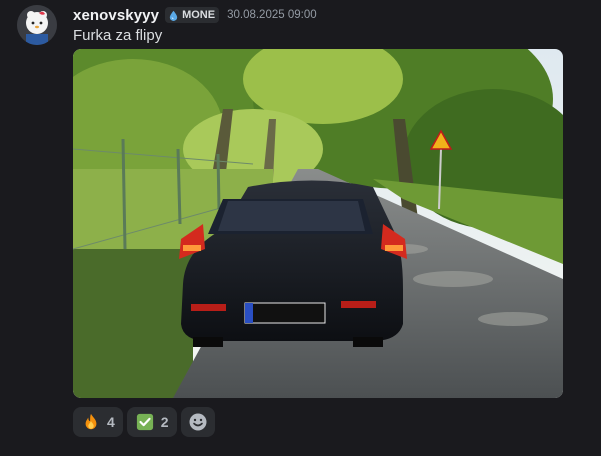  What do you see at coordinates (111, 422) in the screenshot?
I see `reaction-count: 4` at bounding box center [111, 422].